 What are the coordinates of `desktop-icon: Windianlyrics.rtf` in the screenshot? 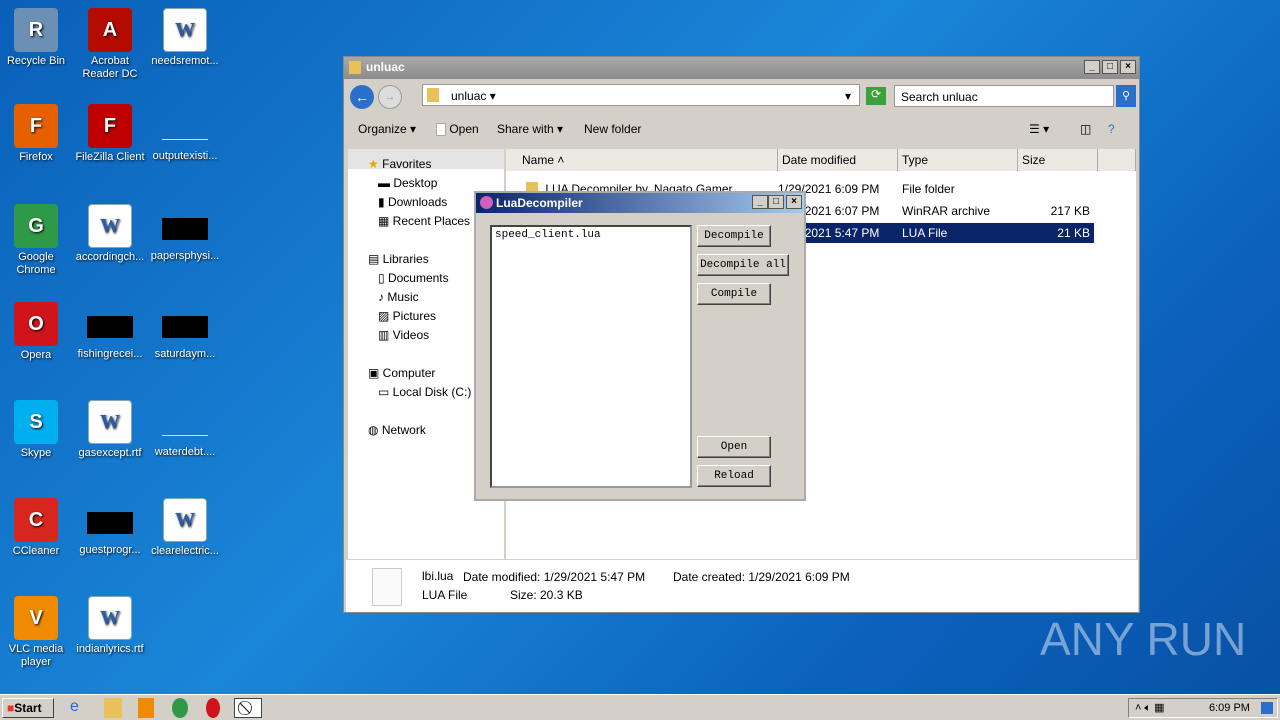 It's located at (110, 626).